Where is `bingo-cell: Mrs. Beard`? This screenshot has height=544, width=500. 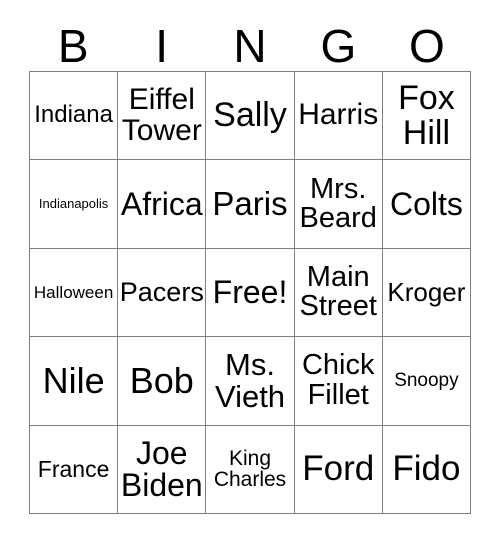 bingo-cell: Mrs. Beard is located at coordinates (338, 204).